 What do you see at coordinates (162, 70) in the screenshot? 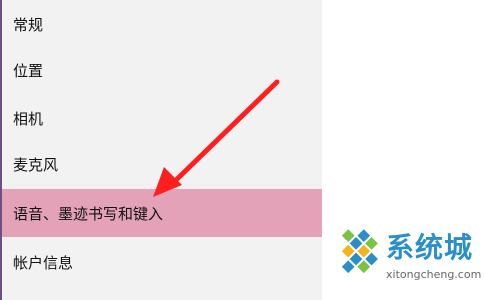
I see `sidebar-item-location: 位置` at bounding box center [162, 70].